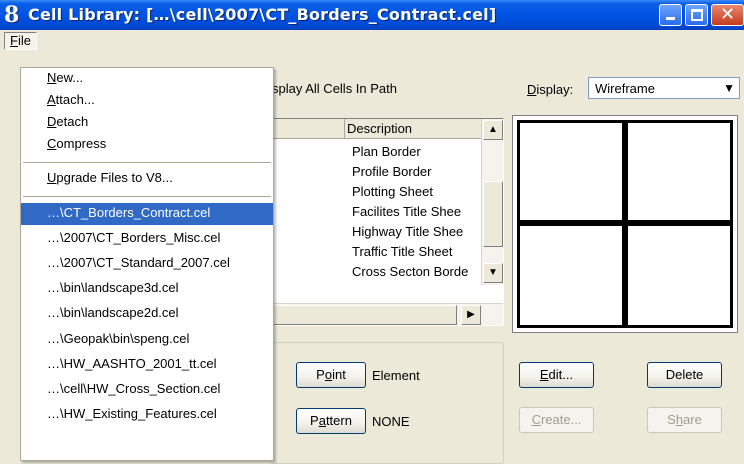  What do you see at coordinates (664, 88) in the screenshot?
I see `display-mode-select: Wireframe ▼` at bounding box center [664, 88].